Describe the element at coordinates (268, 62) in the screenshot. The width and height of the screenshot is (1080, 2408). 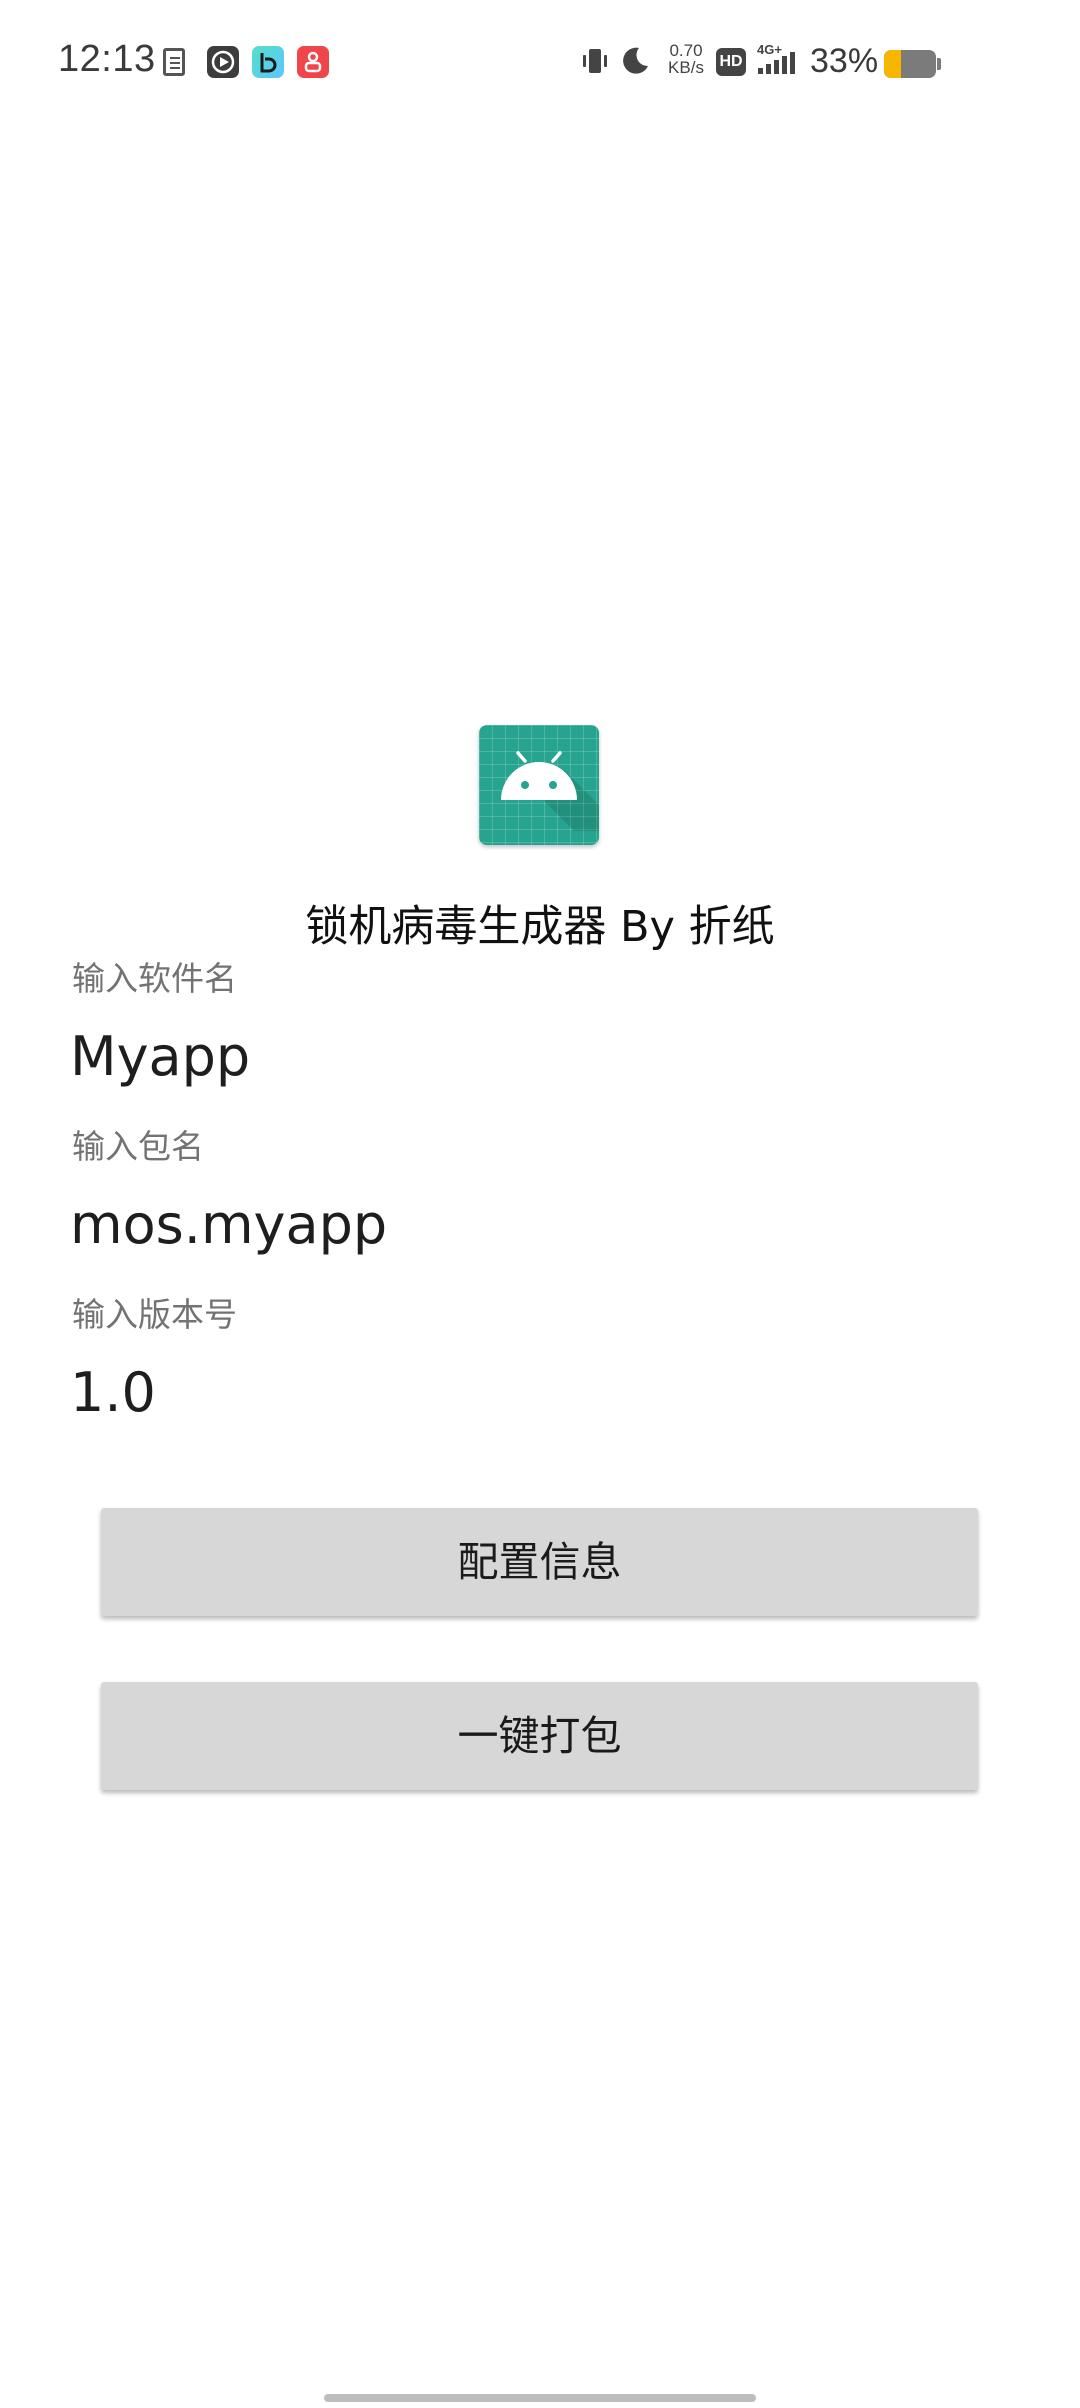
I see `bilibili-app-icon` at that location.